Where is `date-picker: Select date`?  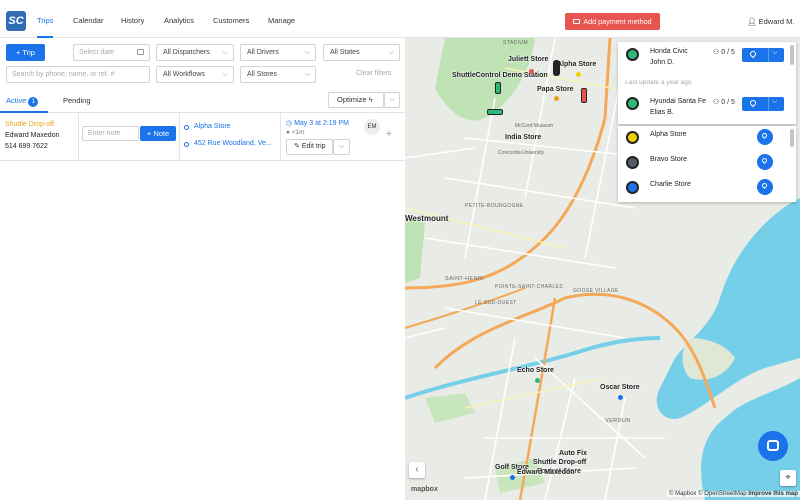 date-picker: Select date is located at coordinates (111, 52).